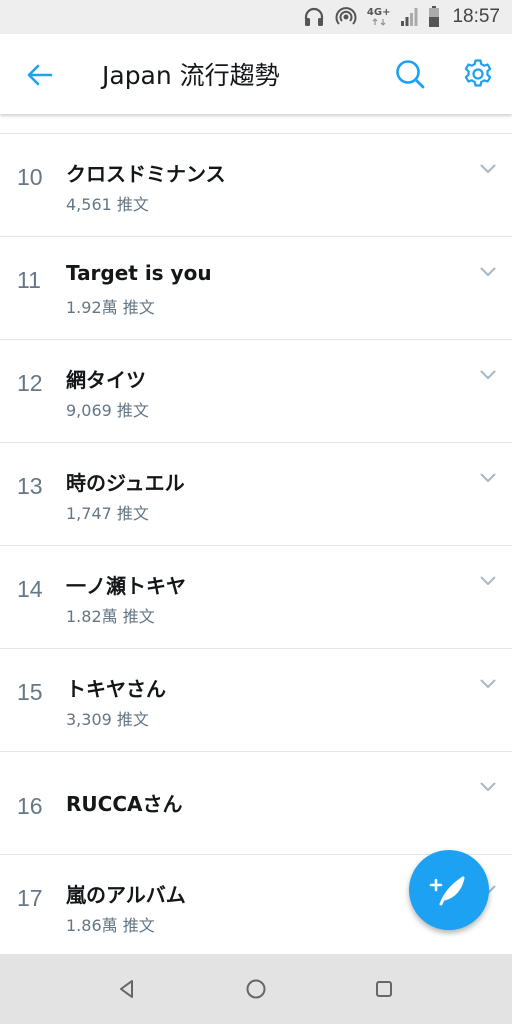  What do you see at coordinates (256, 185) in the screenshot?
I see `trend-row: 10 クロスドミナンス 4,561 推文` at bounding box center [256, 185].